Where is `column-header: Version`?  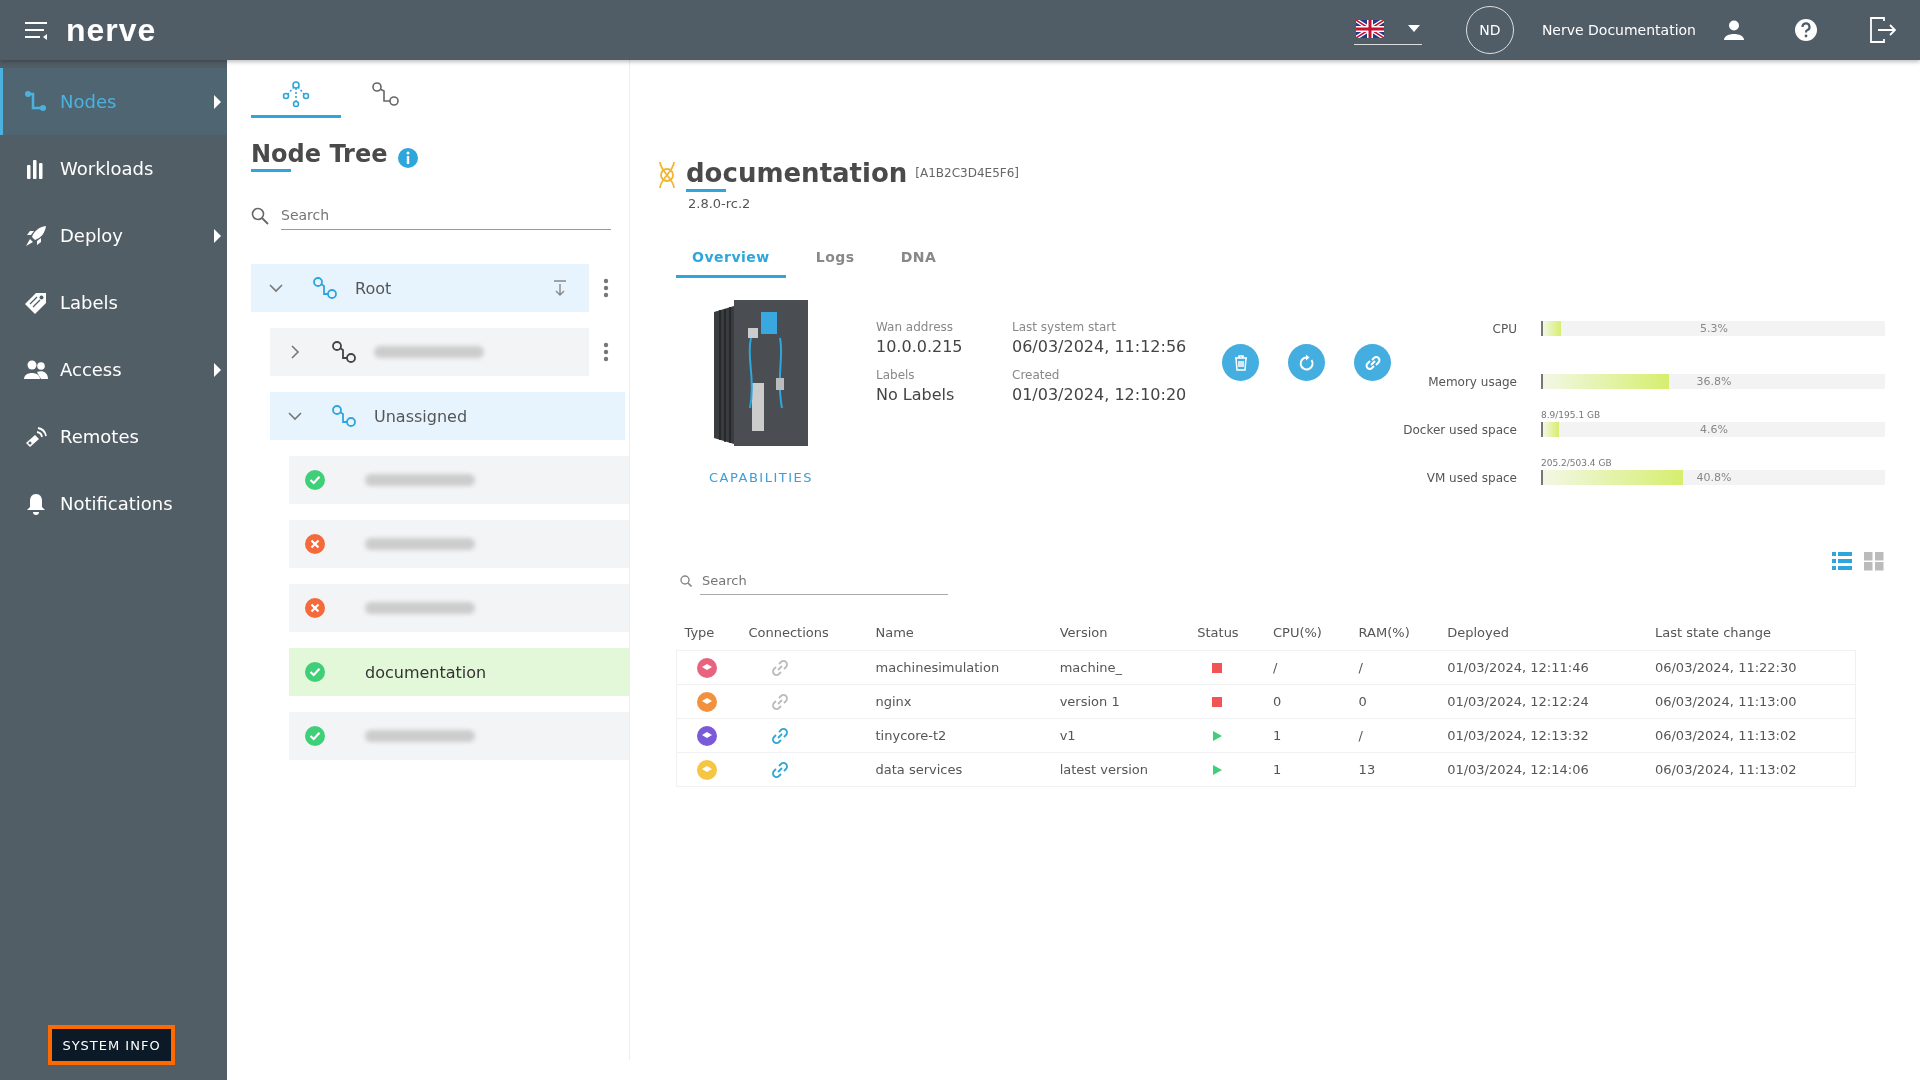 column-header: Version is located at coordinates (1120, 633).